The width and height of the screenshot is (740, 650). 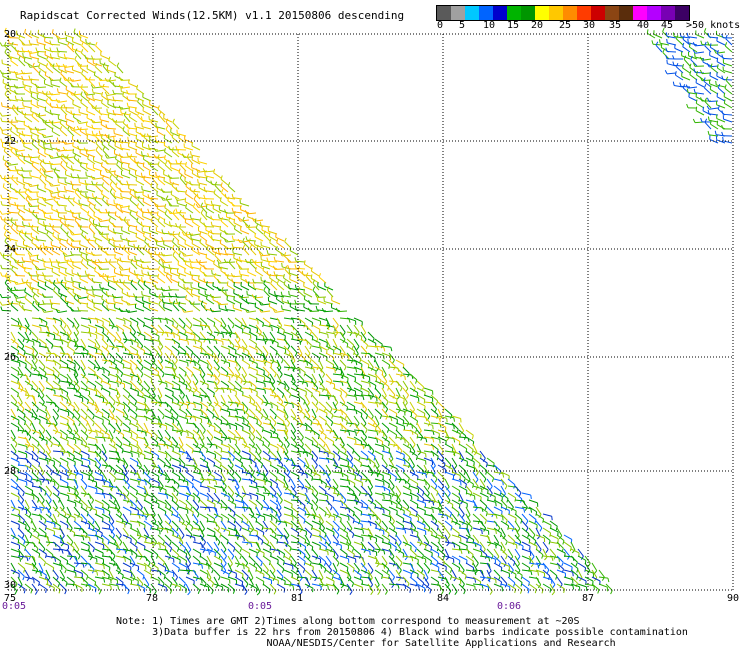 I want to click on lon-label-87: 87, so click(x=588, y=598).